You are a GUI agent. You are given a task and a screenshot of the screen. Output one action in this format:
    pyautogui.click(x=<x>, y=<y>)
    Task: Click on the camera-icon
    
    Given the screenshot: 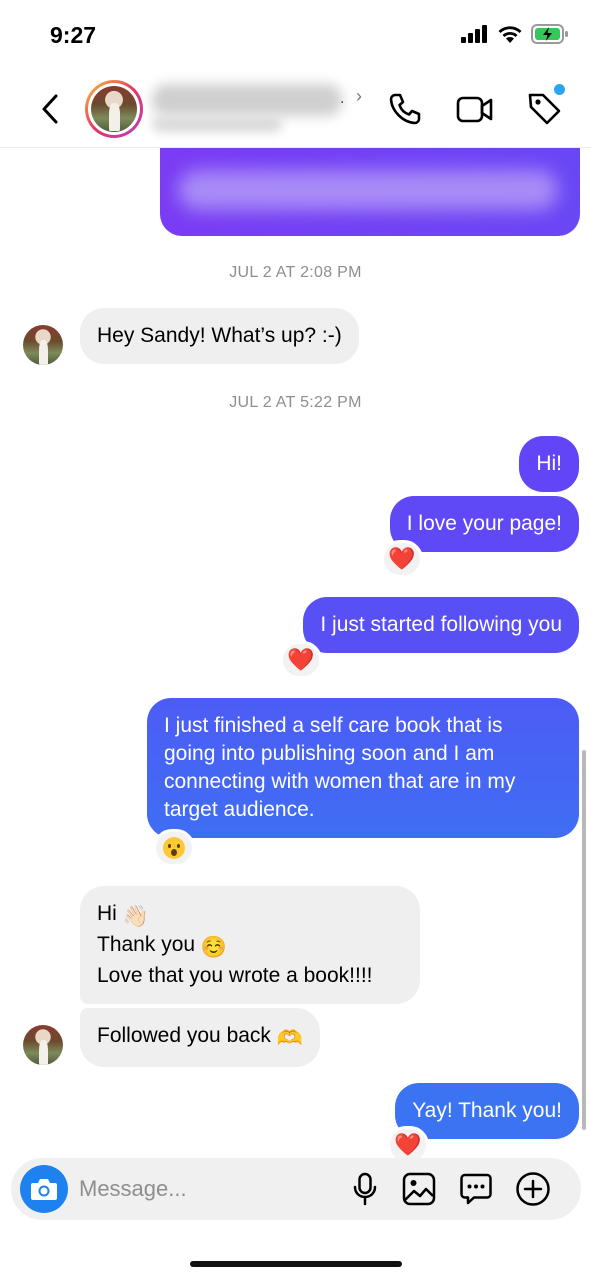 What is the action you would take?
    pyautogui.click(x=44, y=1189)
    